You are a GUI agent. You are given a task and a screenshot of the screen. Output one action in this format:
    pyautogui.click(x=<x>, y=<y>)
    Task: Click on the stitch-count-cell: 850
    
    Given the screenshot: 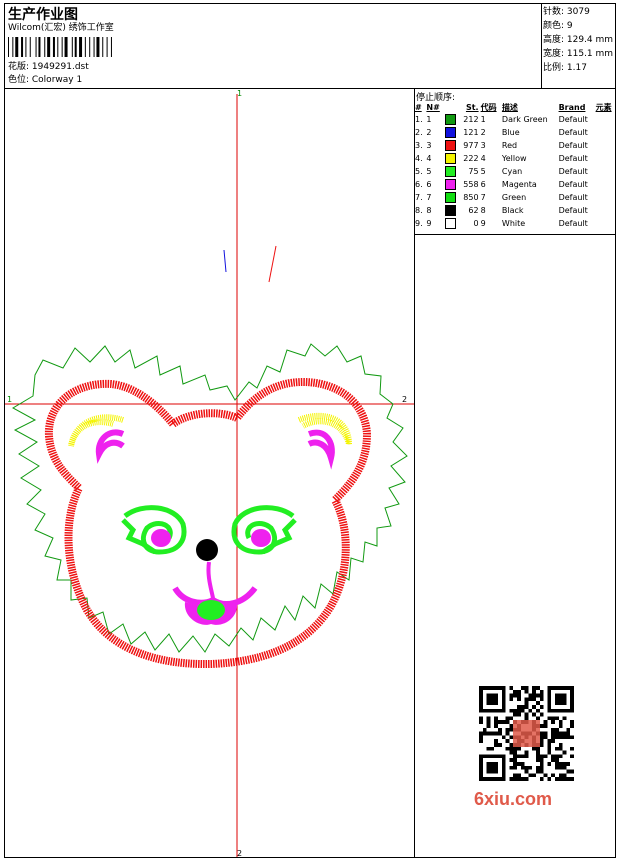 What is the action you would take?
    pyautogui.click(x=471, y=197)
    